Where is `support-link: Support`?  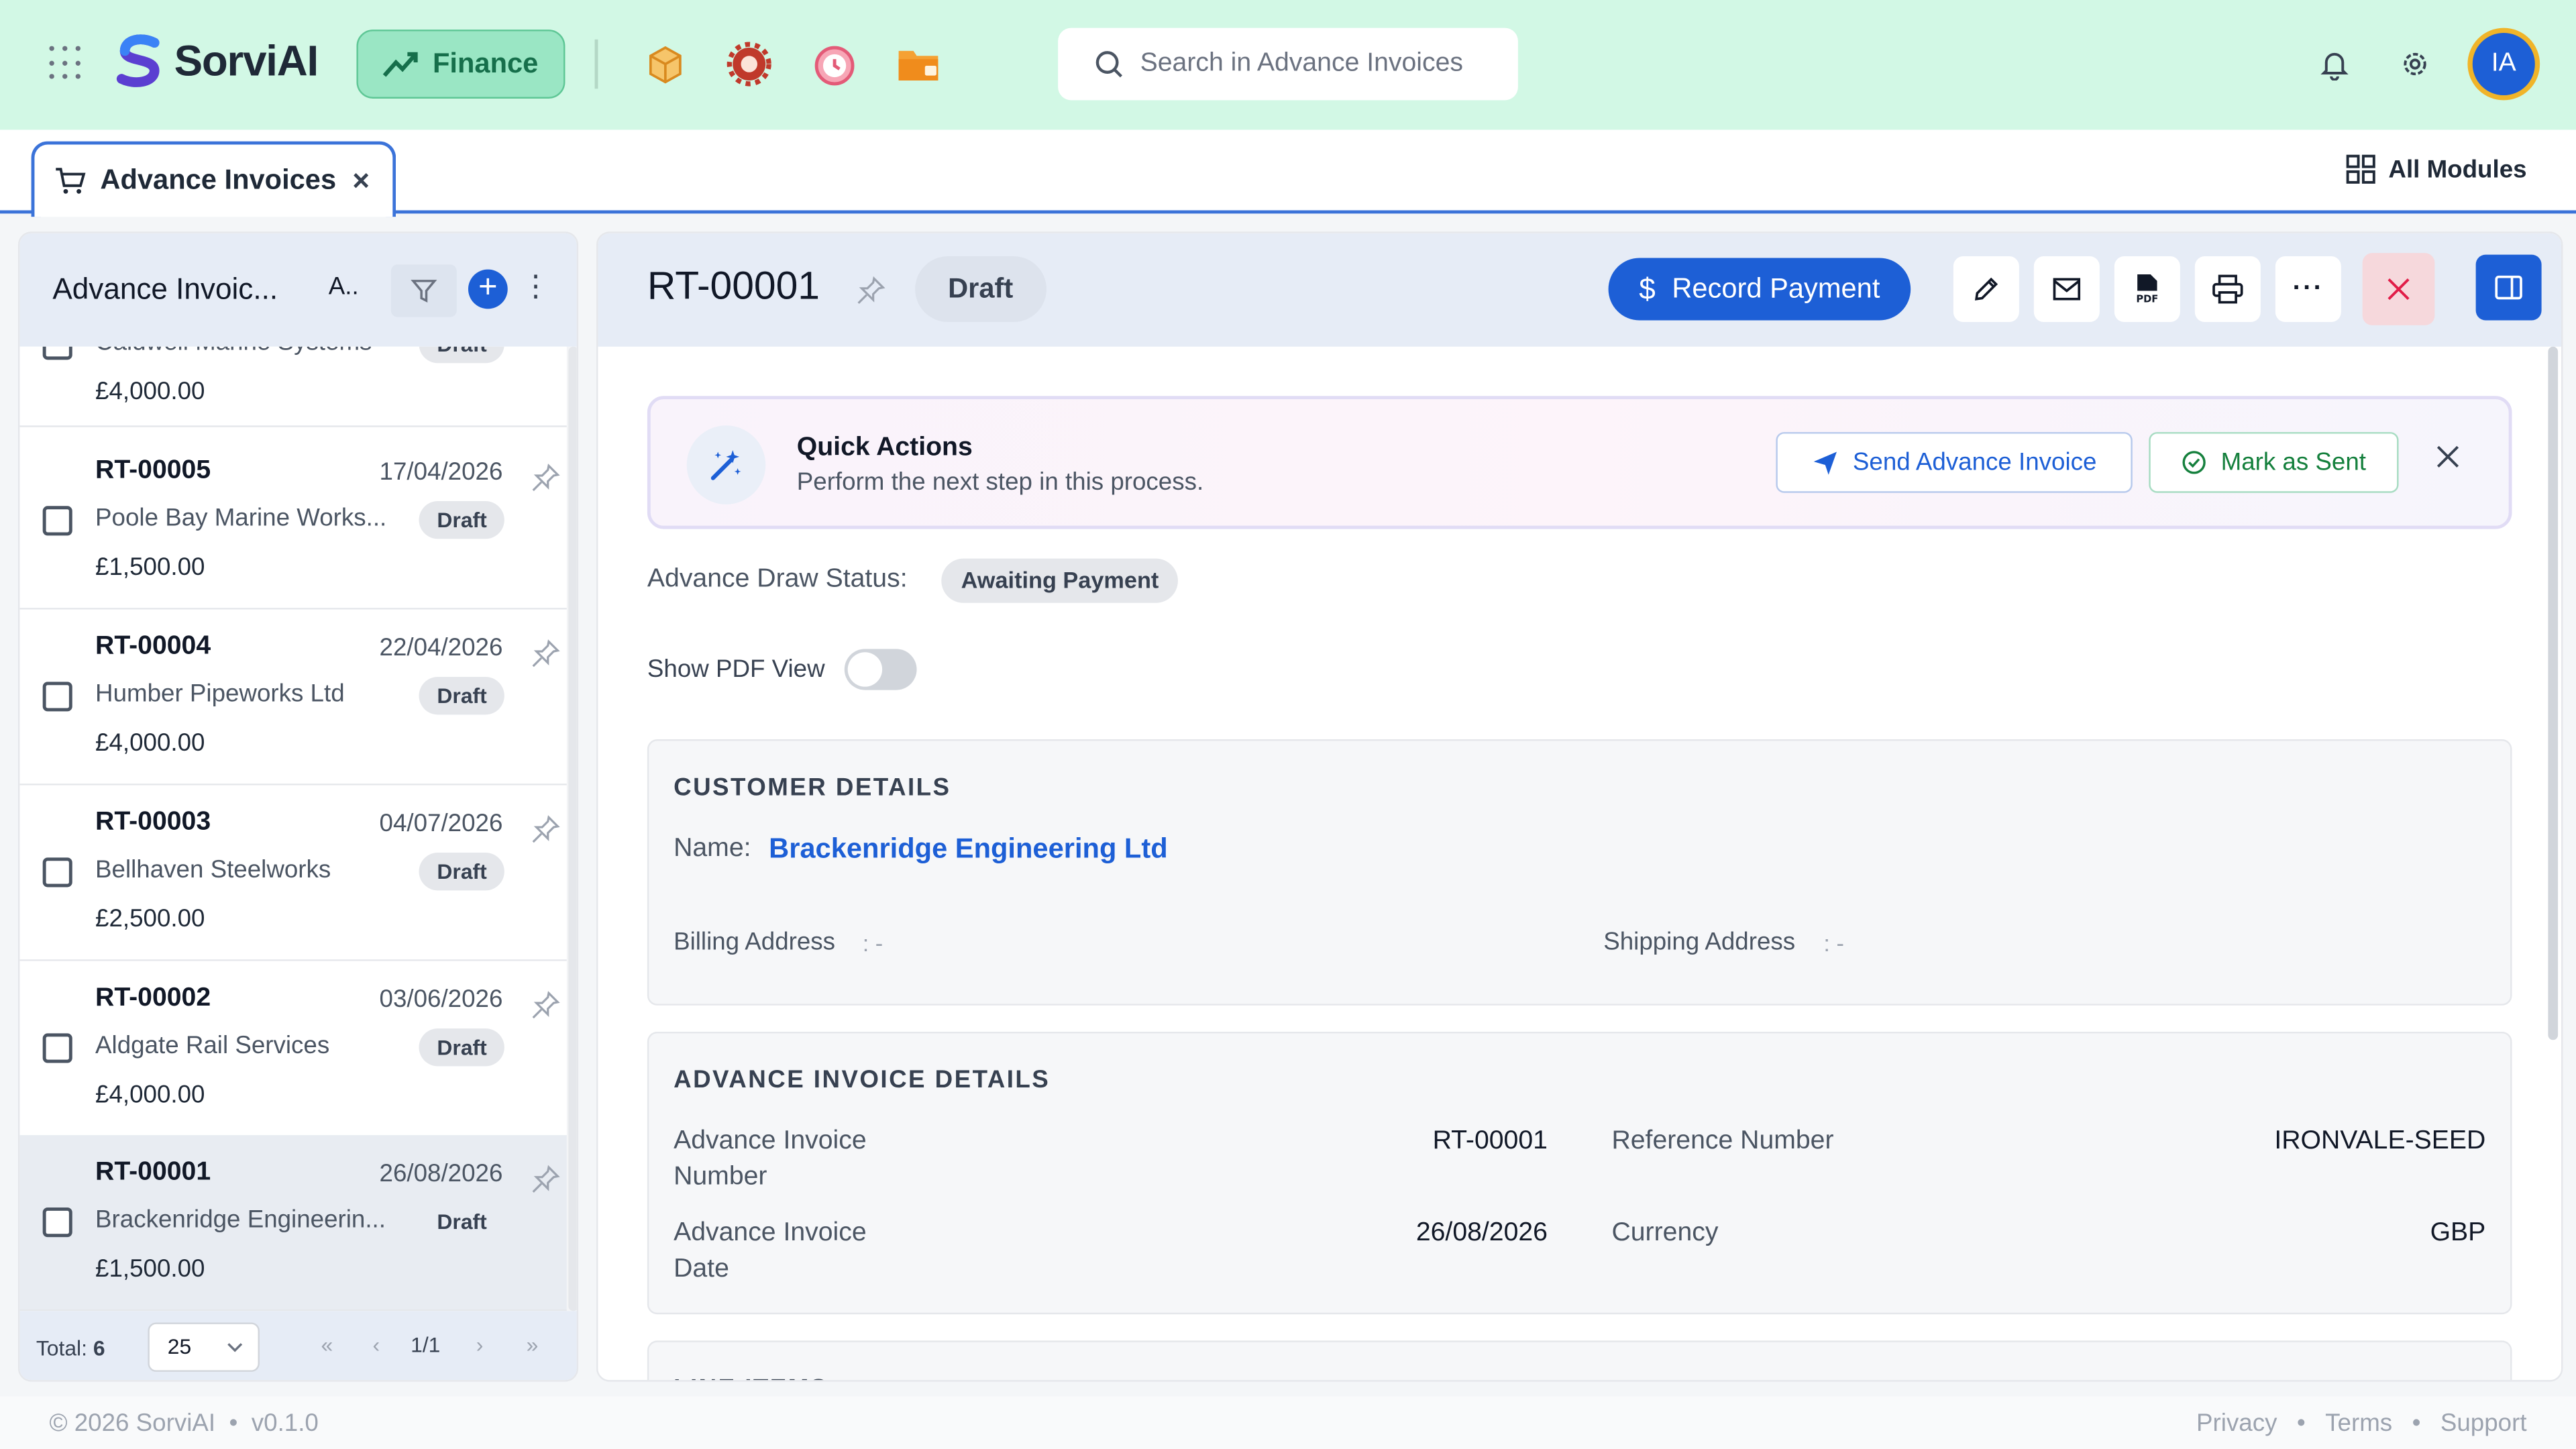
support-link: Support is located at coordinates (2483, 1423).